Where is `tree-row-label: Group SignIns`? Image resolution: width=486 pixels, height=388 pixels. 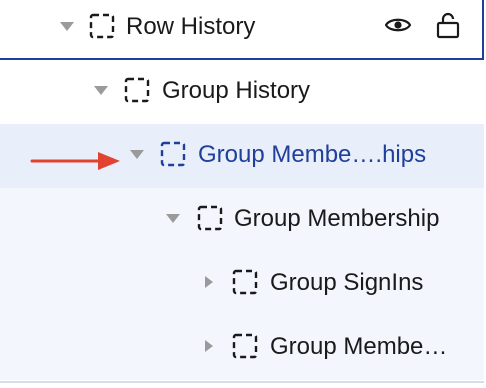
tree-row-label: Group SignIns is located at coordinates (347, 282).